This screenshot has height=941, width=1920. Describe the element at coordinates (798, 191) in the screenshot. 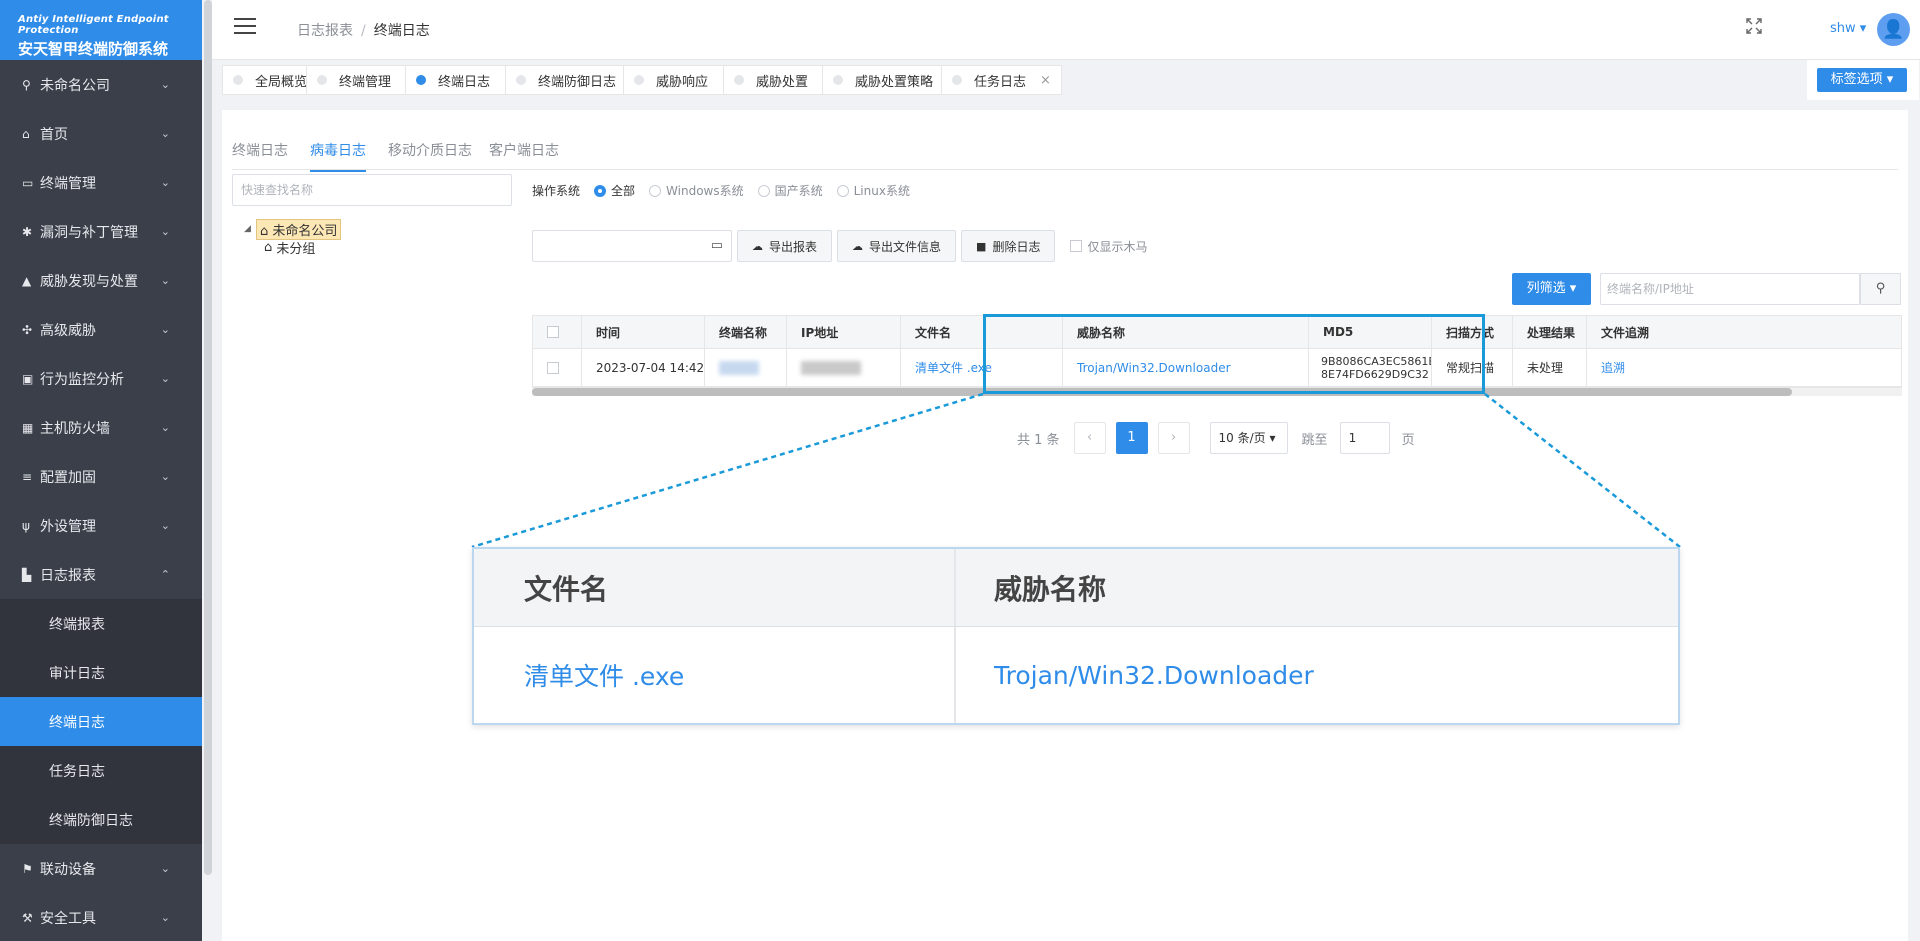

I see `os-radio-label: 国产系统` at that location.